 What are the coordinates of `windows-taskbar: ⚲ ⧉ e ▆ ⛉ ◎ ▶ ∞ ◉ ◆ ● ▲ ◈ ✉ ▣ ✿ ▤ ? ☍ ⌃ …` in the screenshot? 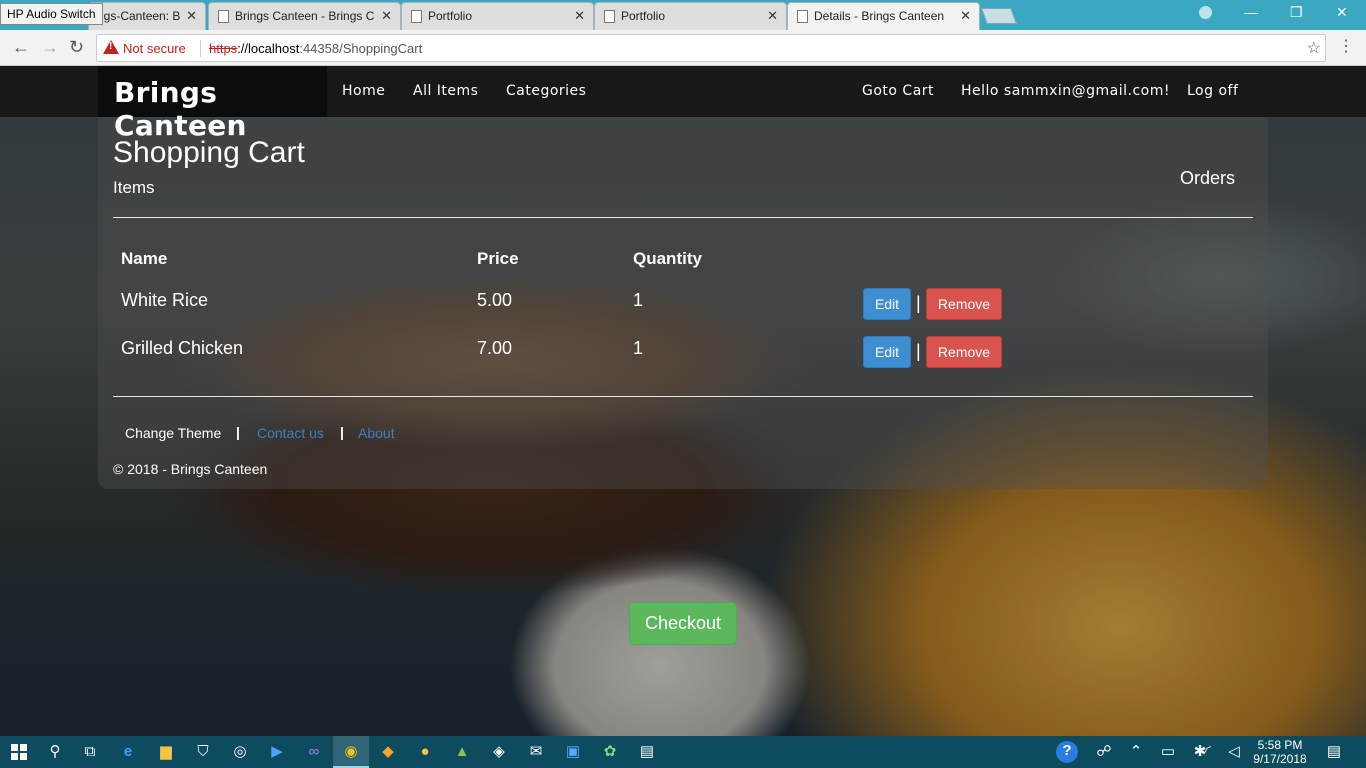 It's located at (683, 752).